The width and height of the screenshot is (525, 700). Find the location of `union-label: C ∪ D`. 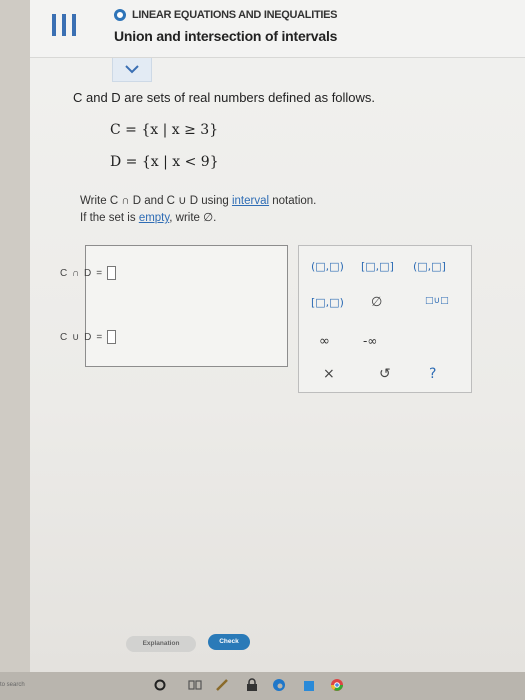

union-label: C ∪ D is located at coordinates (76, 337).